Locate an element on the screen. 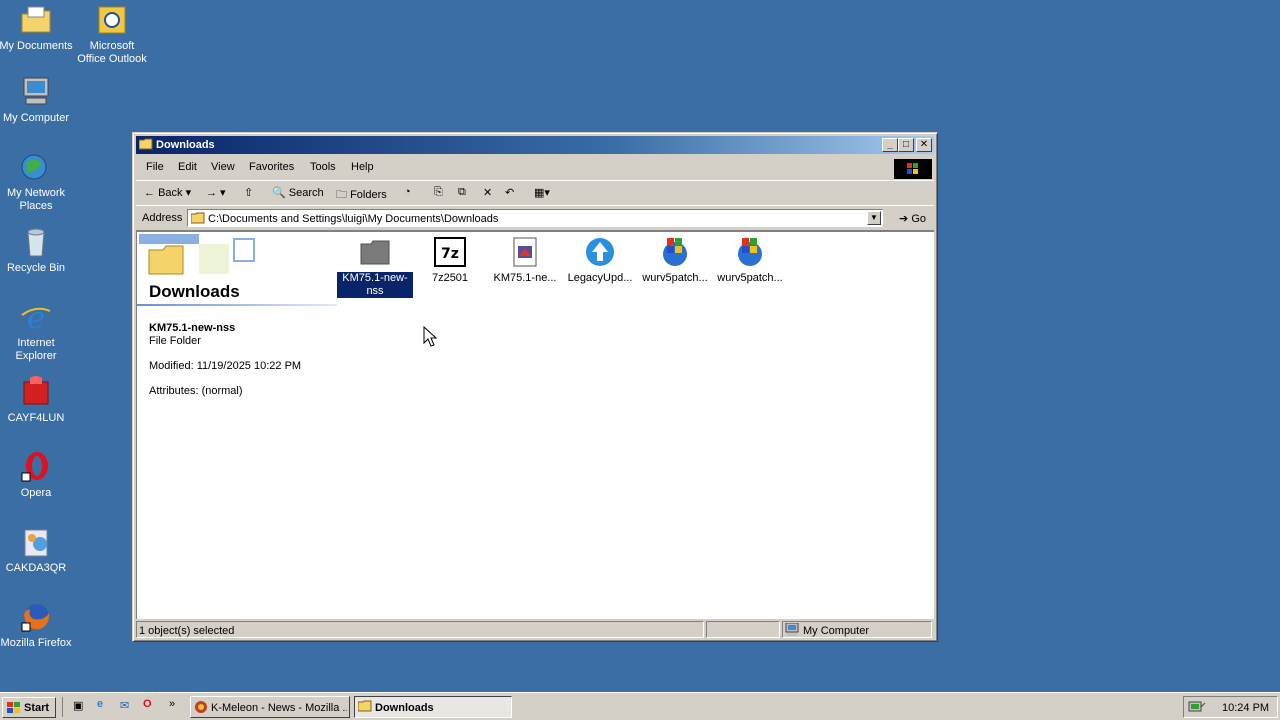 Image resolution: width=1280 pixels, height=720 pixels. menu-view: View is located at coordinates (223, 167).